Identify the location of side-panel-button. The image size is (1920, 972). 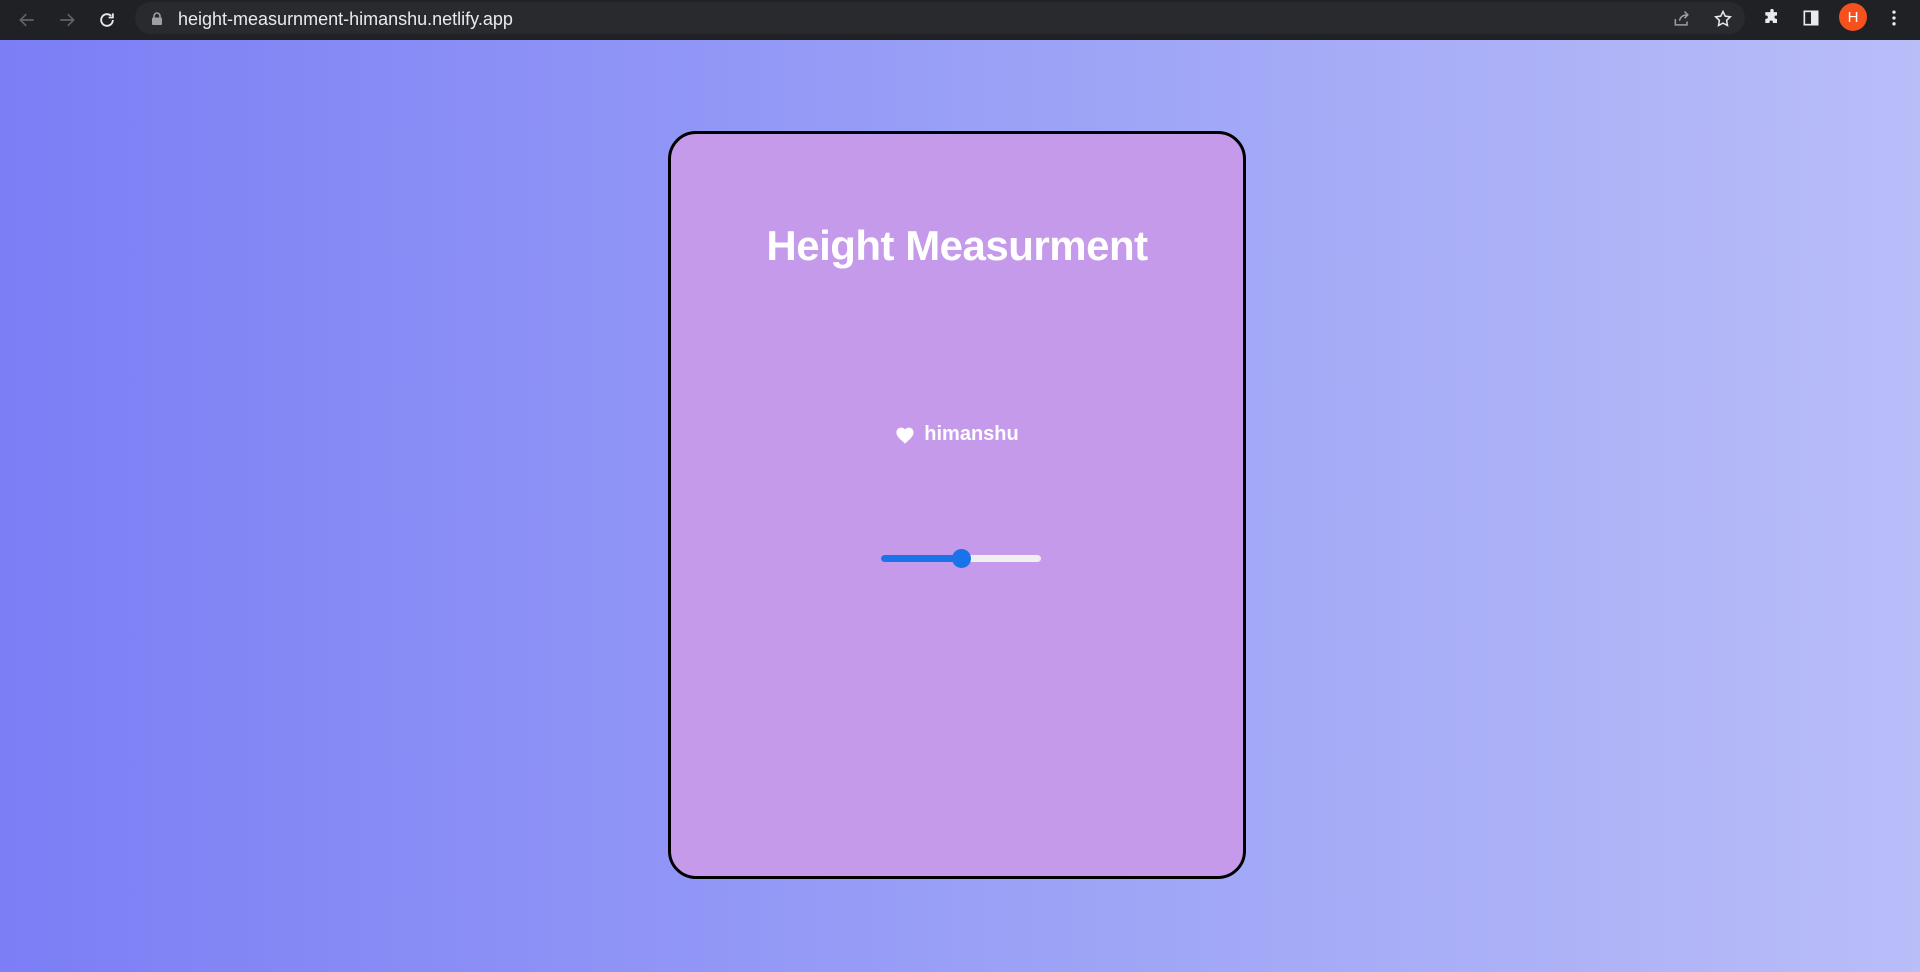
(1811, 18).